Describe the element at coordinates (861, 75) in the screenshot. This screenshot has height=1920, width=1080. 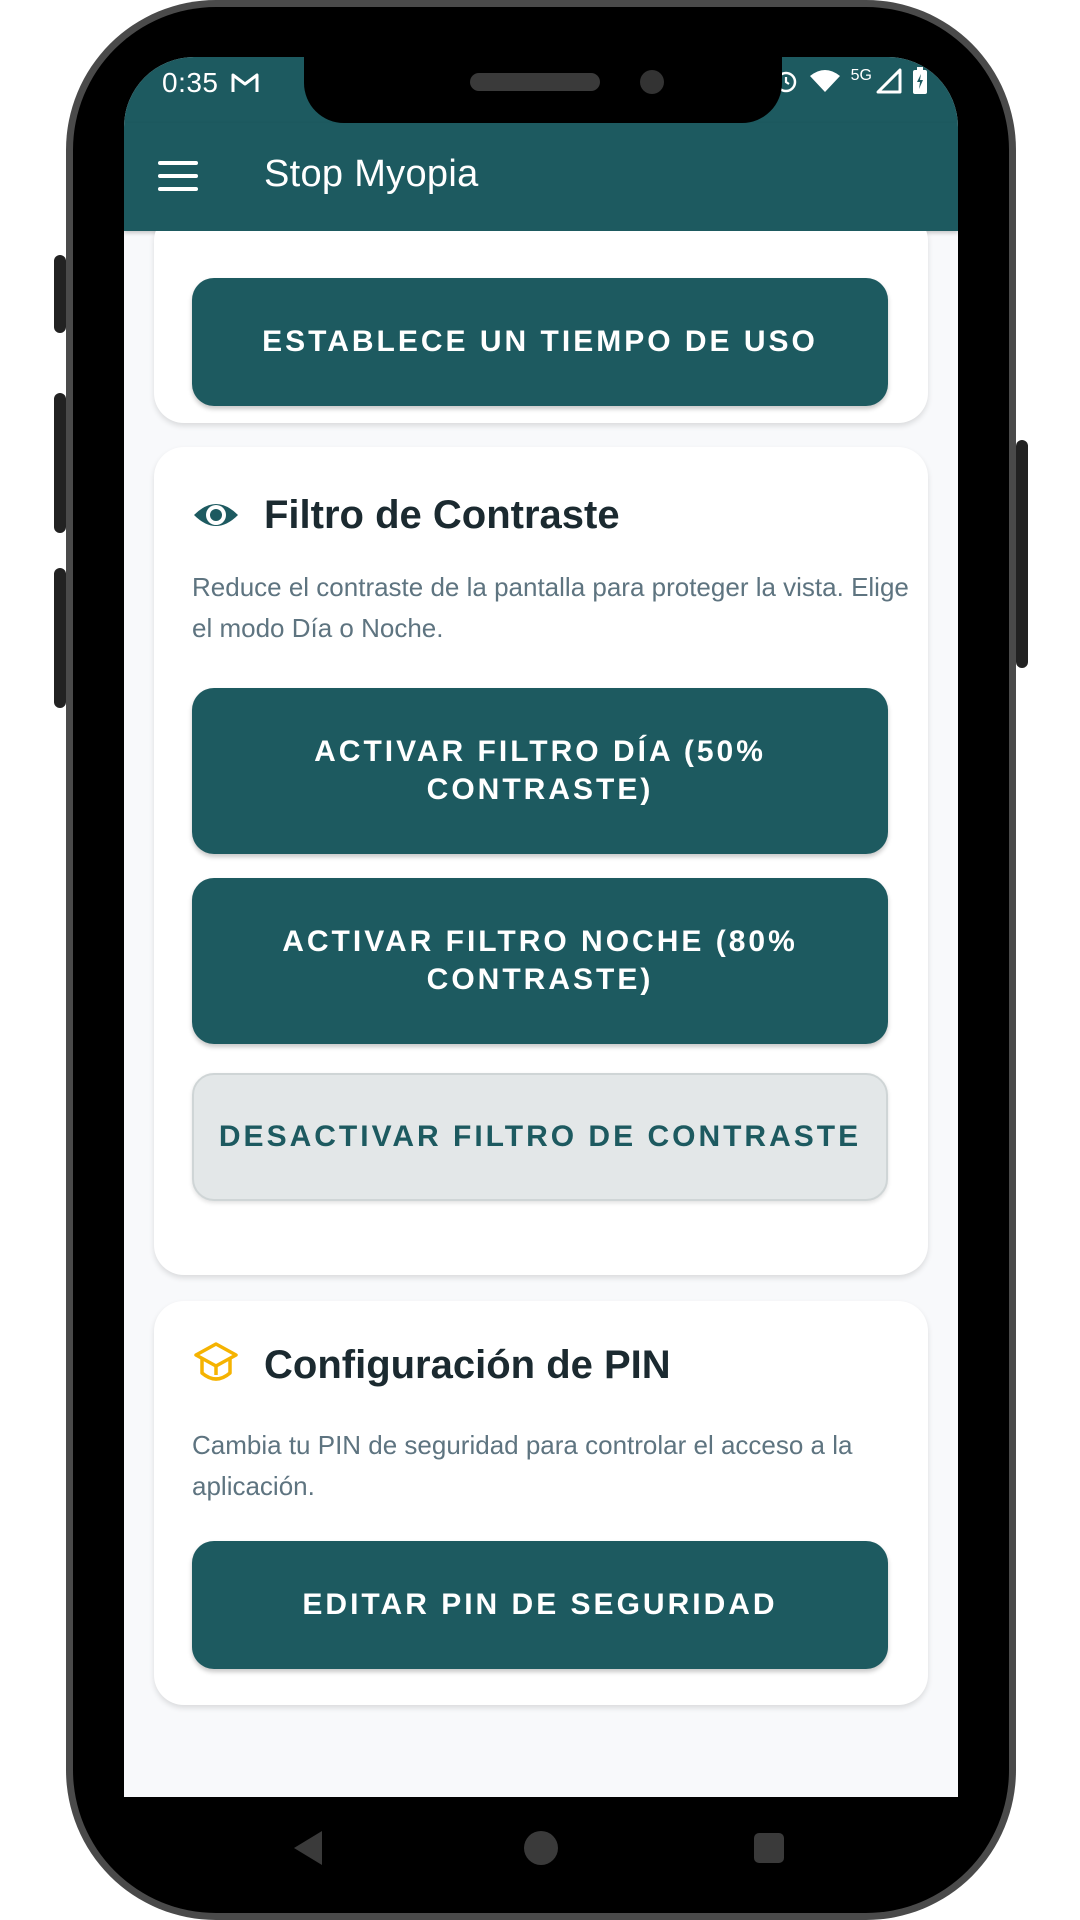
I see `network-type: 5G` at that location.